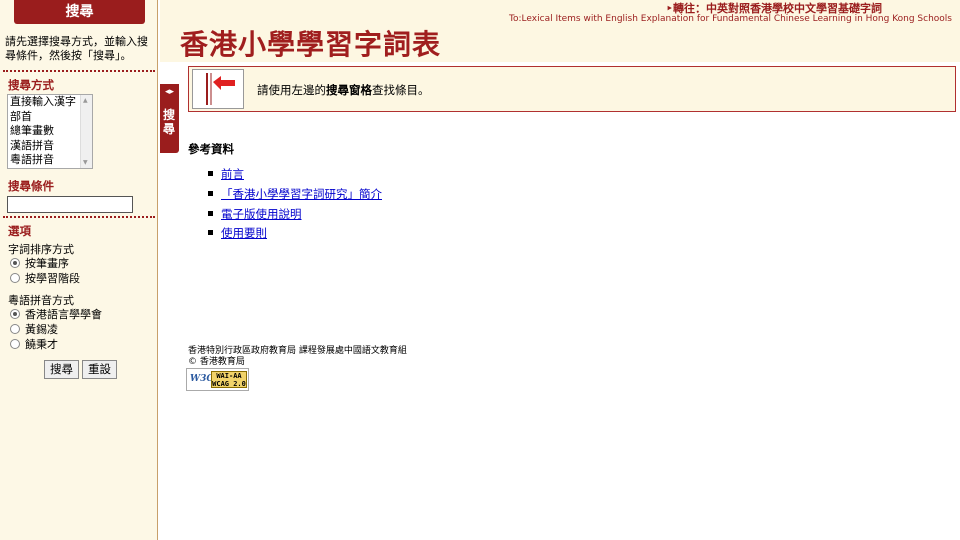 Image resolution: width=960 pixels, height=540 pixels. I want to click on jyutping-label: 粵語拼音方式, so click(41, 300).